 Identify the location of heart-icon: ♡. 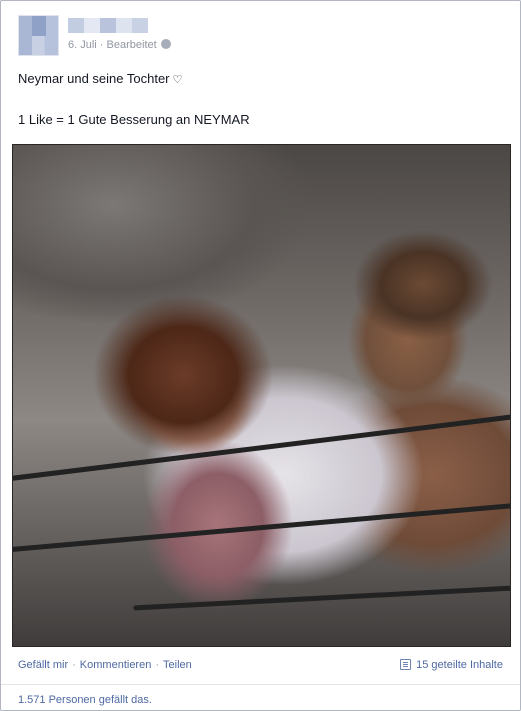
(177, 80).